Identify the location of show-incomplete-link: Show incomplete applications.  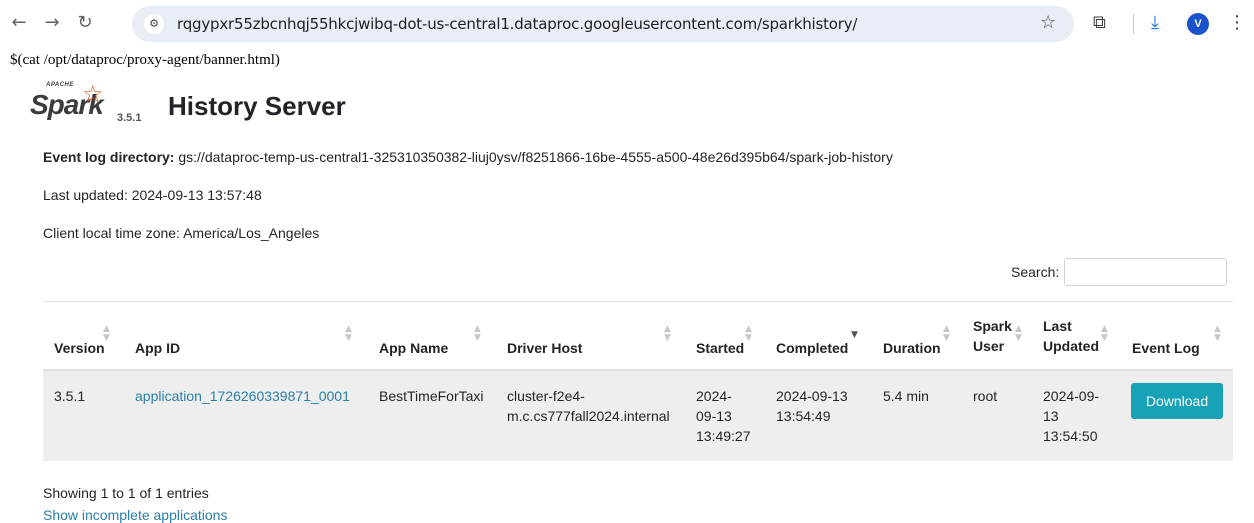
(135, 515).